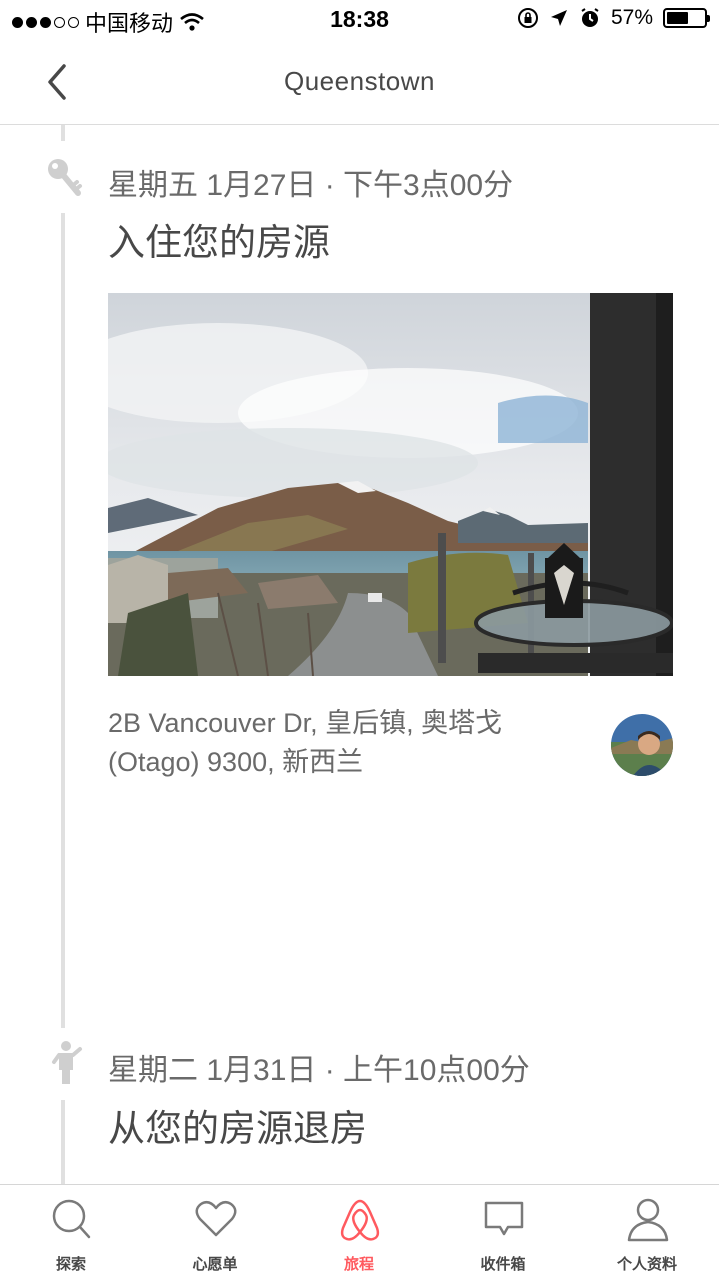  I want to click on page-title: Queenstown, so click(359, 81).